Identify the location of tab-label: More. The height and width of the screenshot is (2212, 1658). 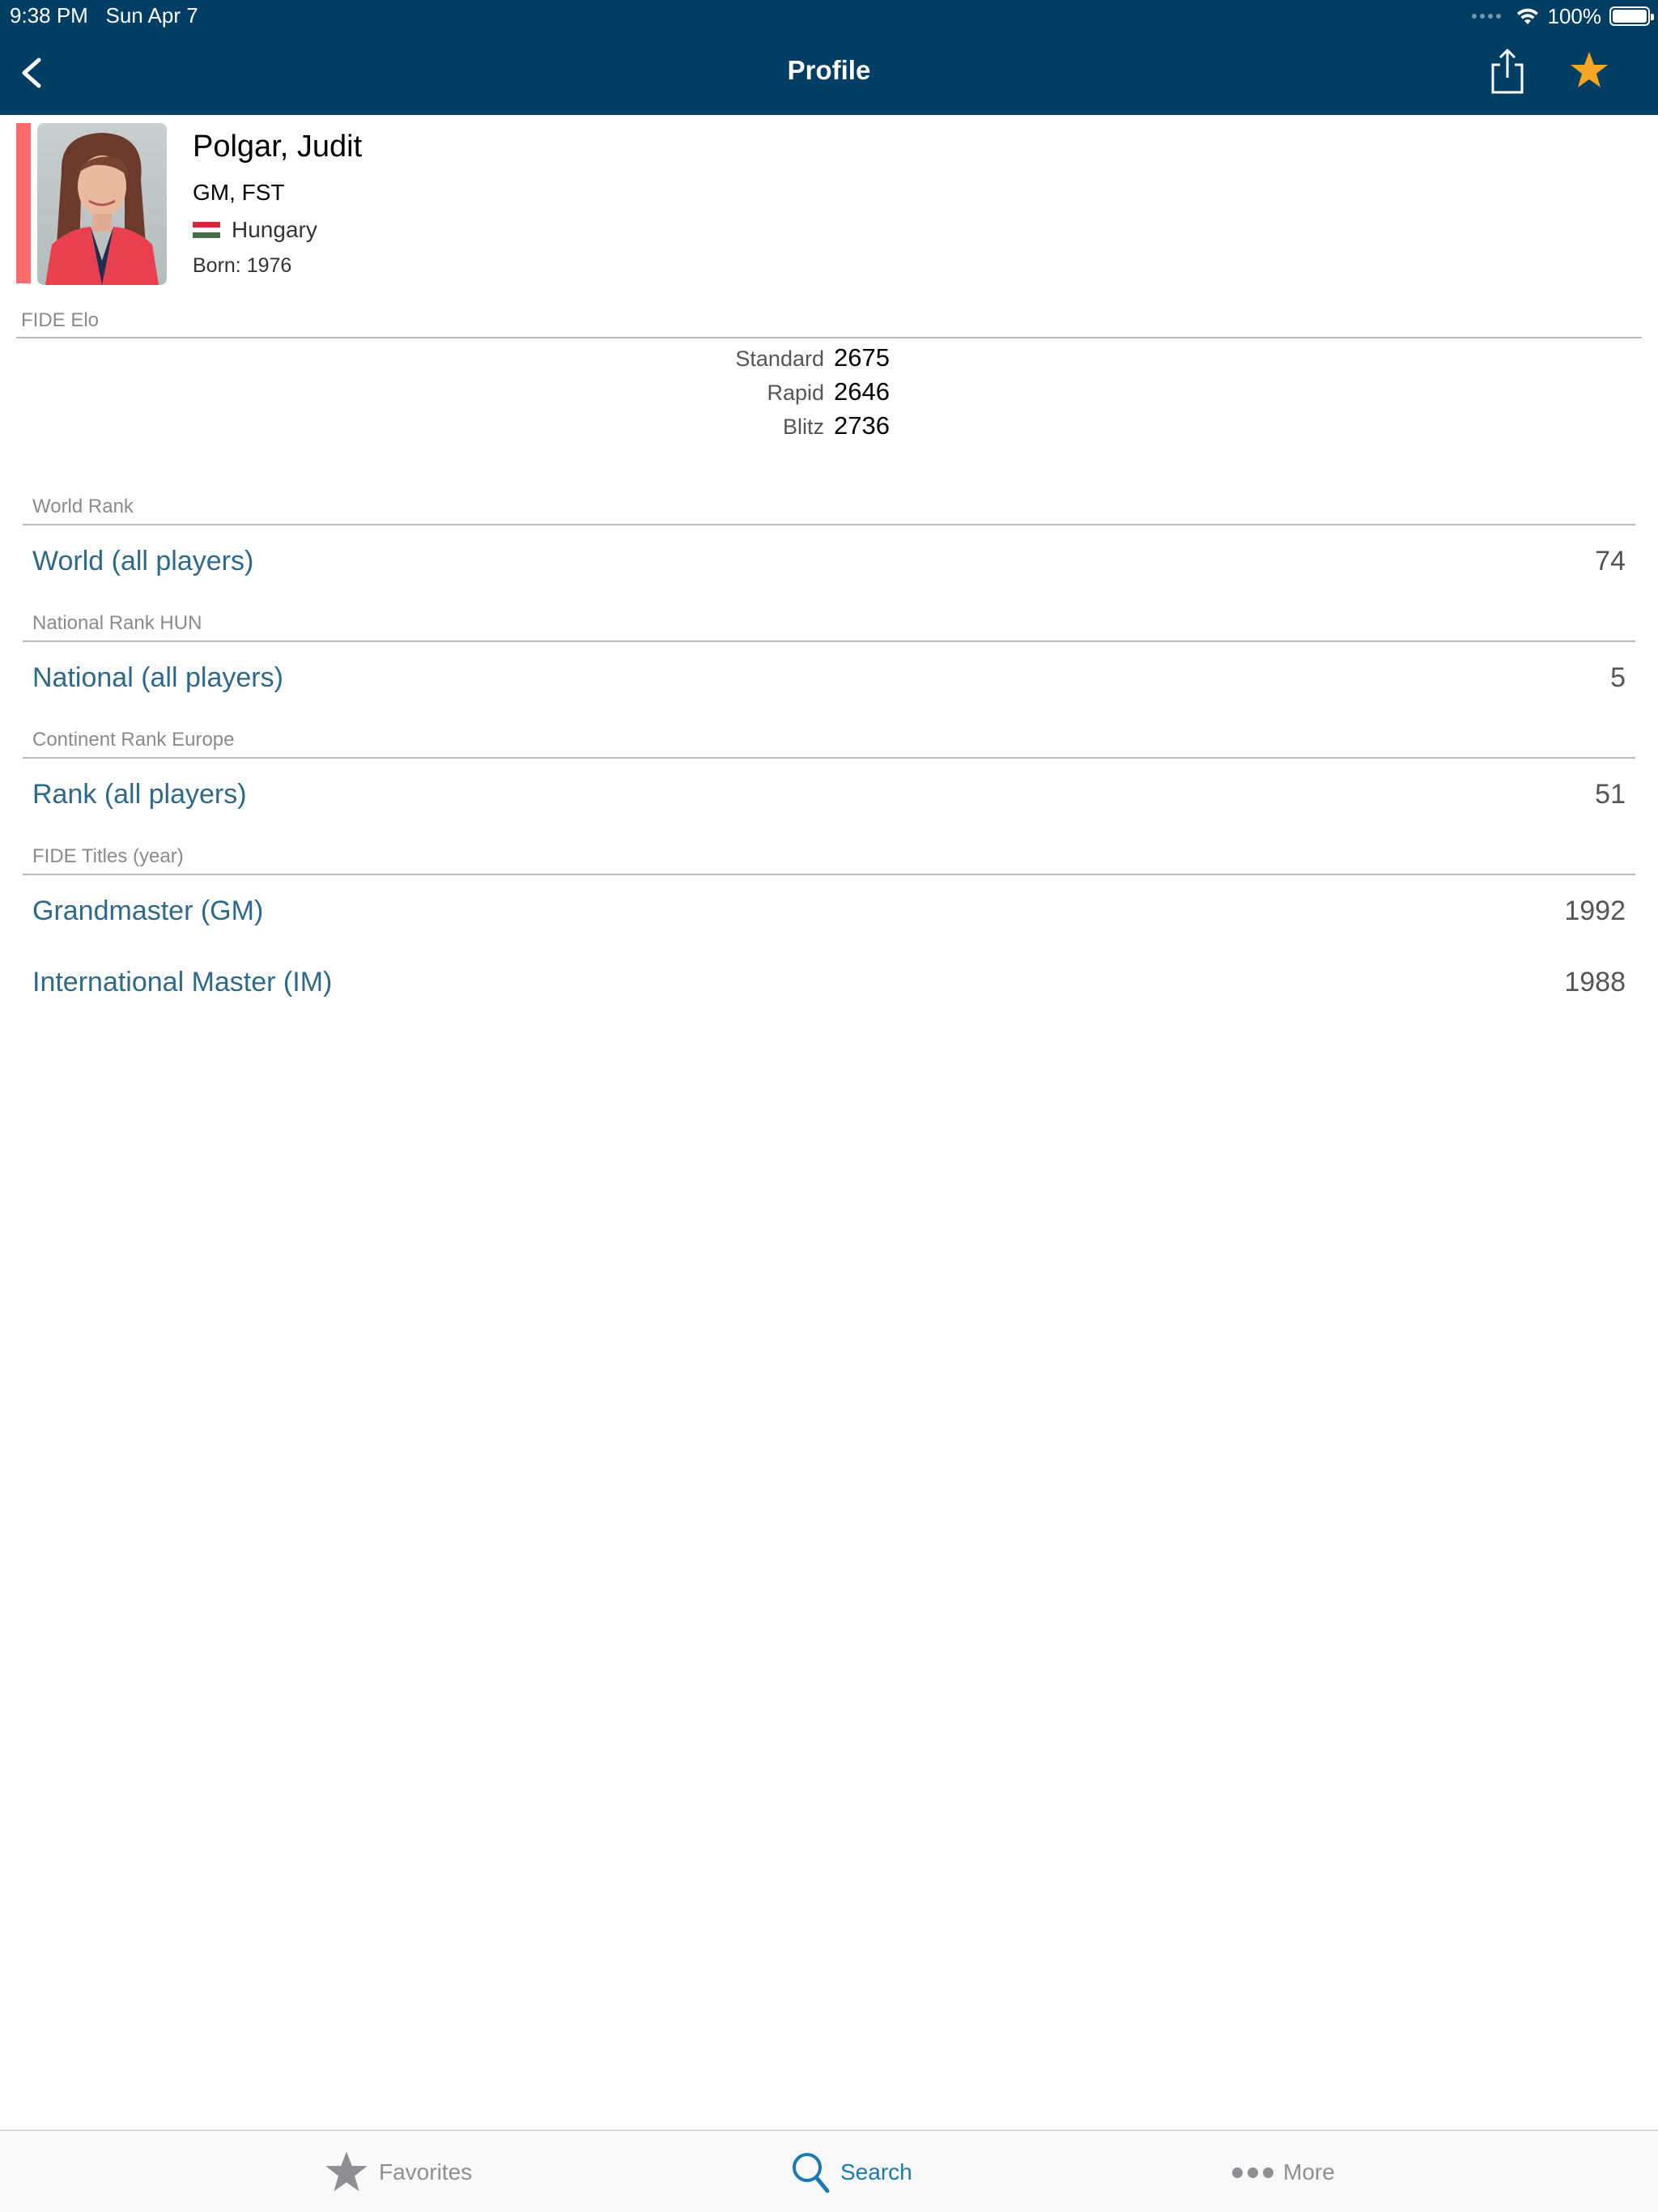
(1309, 2171).